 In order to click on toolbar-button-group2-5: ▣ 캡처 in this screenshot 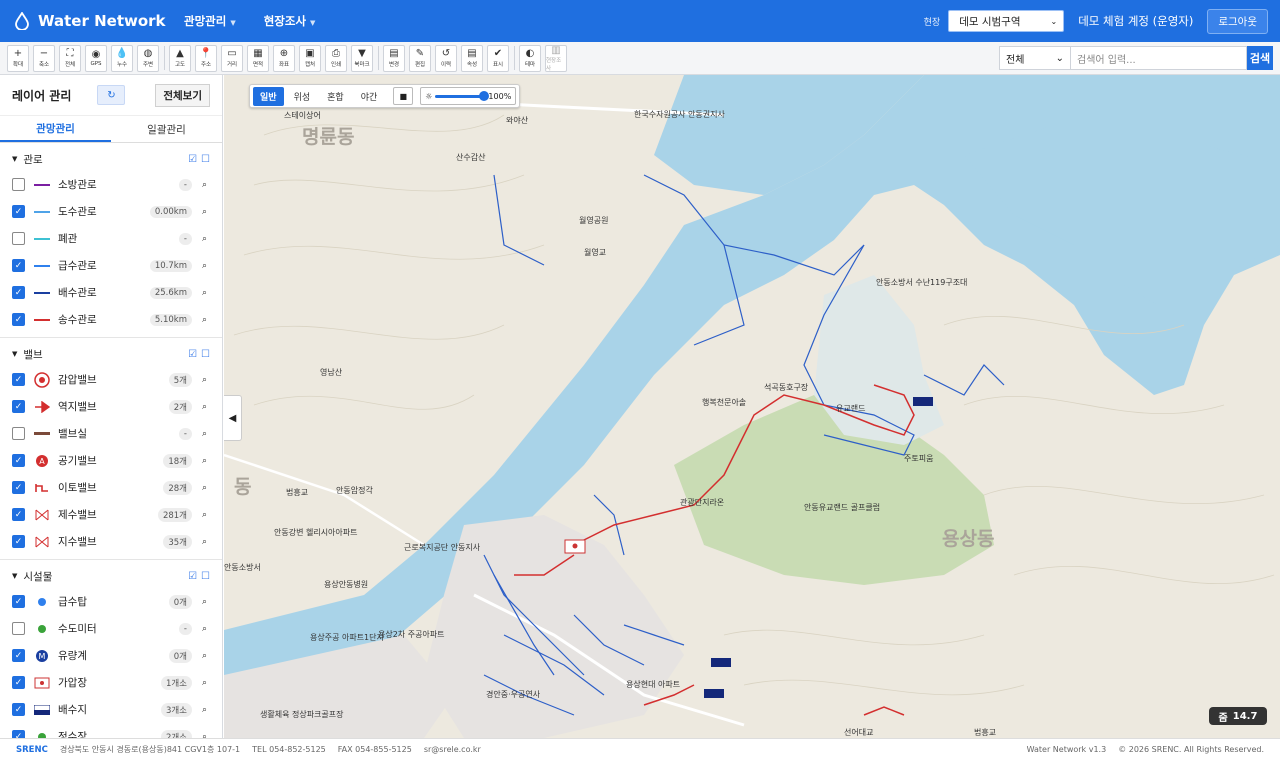, I will do `click(310, 58)`.